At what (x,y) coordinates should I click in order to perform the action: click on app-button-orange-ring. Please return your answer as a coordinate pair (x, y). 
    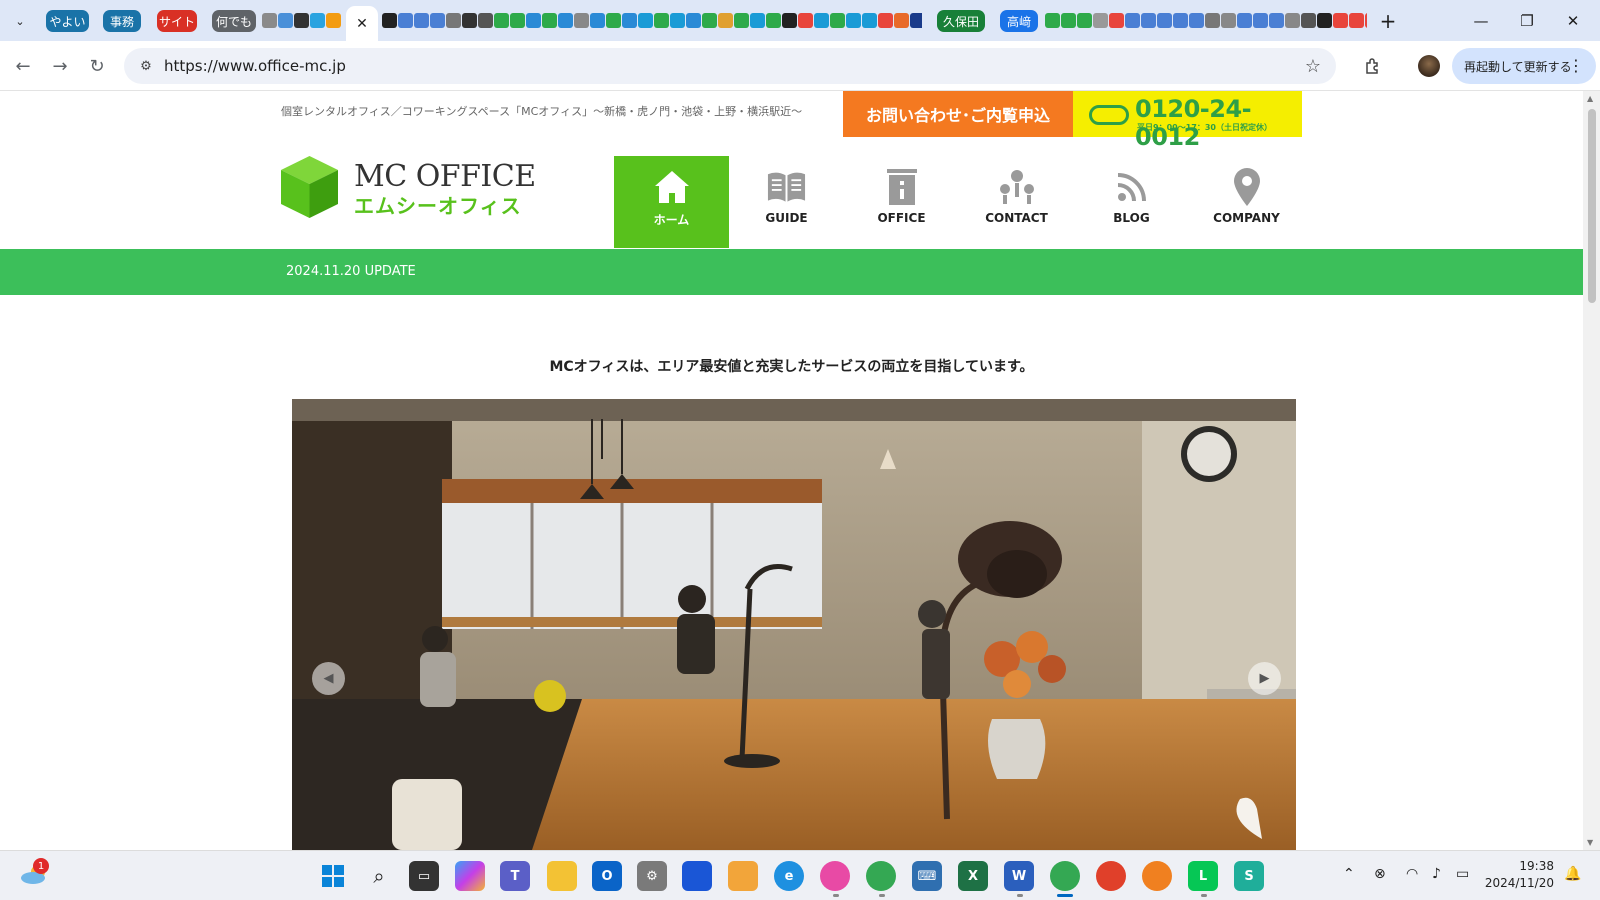
    Looking at the image, I should click on (743, 876).